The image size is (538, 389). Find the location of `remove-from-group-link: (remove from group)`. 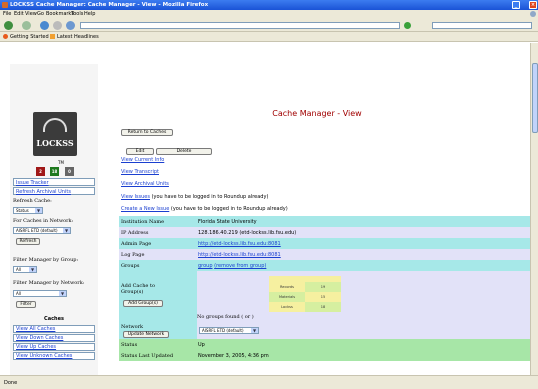

remove-from-group-link: (remove from group) is located at coordinates (240, 266).